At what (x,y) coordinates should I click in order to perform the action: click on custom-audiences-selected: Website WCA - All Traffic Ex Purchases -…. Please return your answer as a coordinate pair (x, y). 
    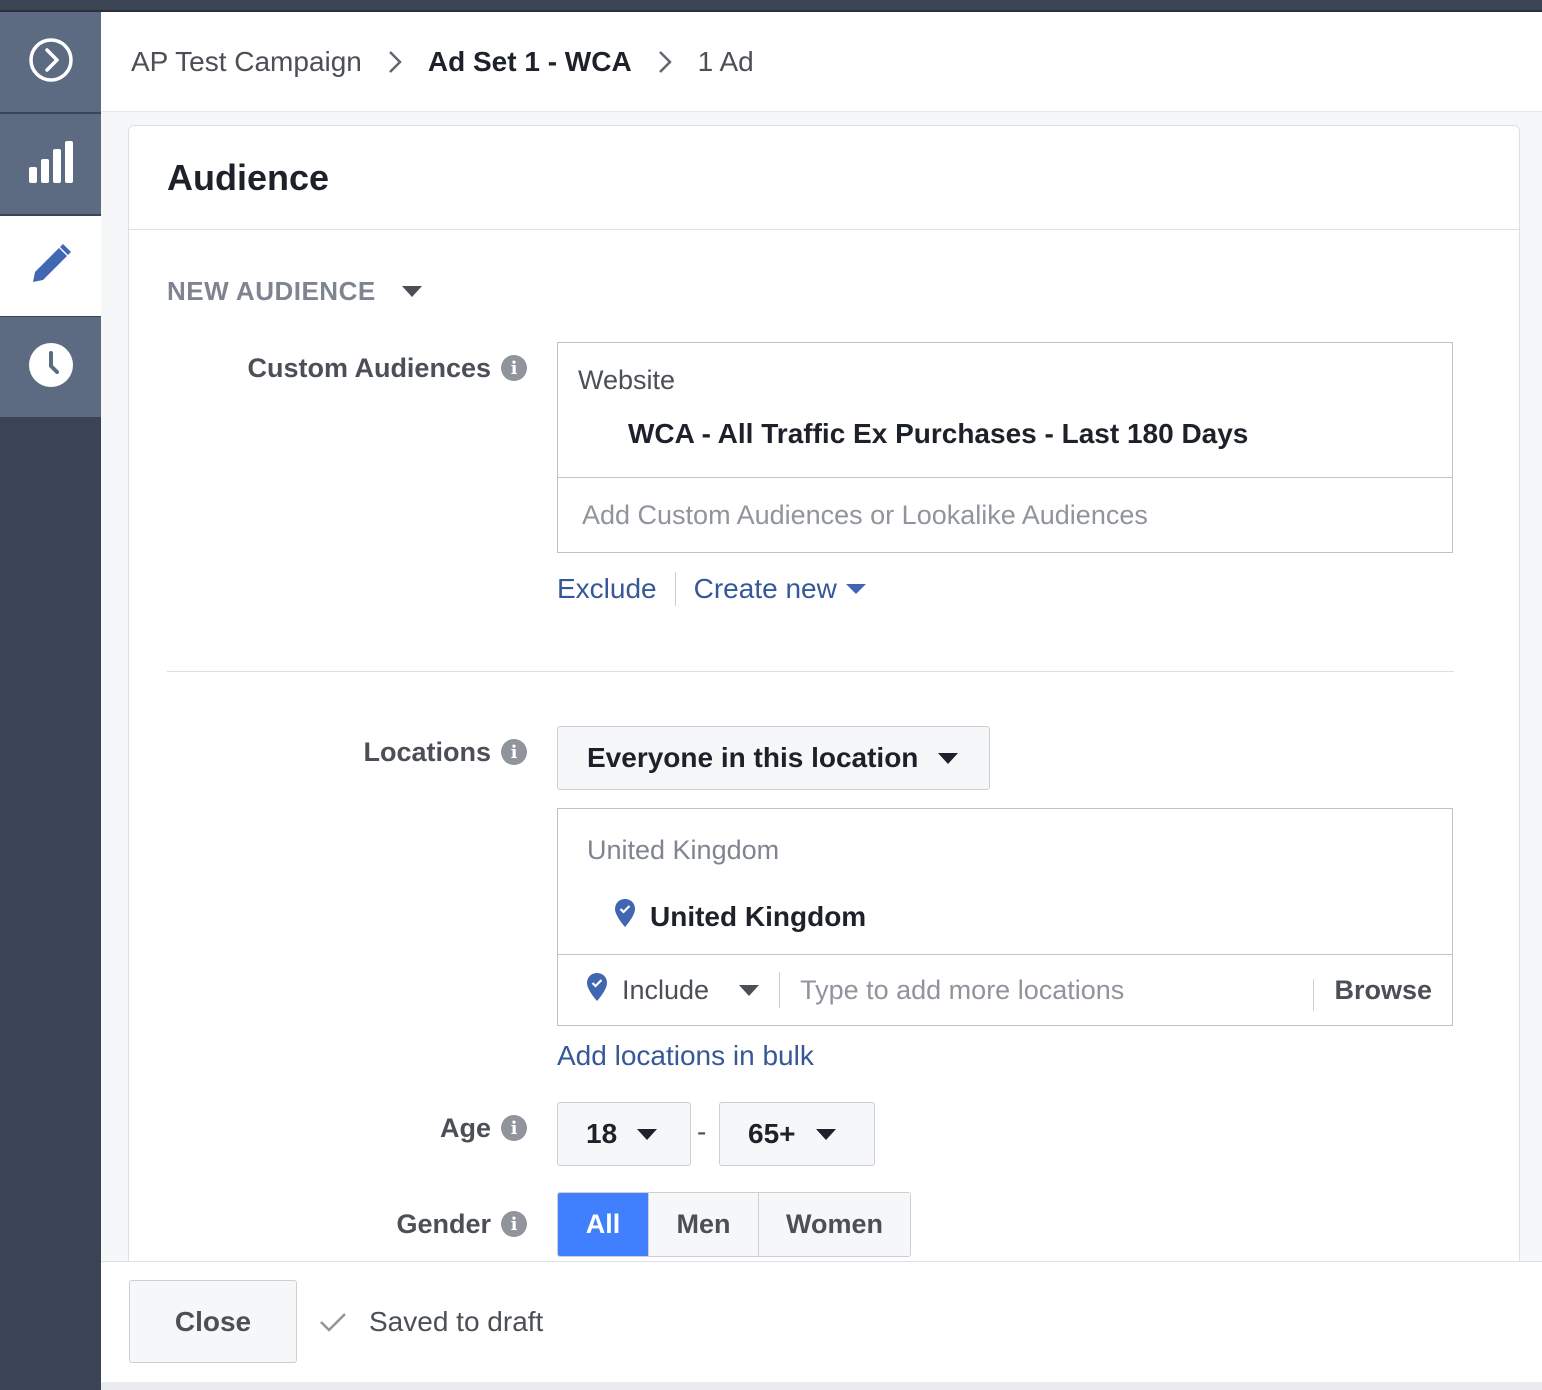
    Looking at the image, I should click on (1005, 410).